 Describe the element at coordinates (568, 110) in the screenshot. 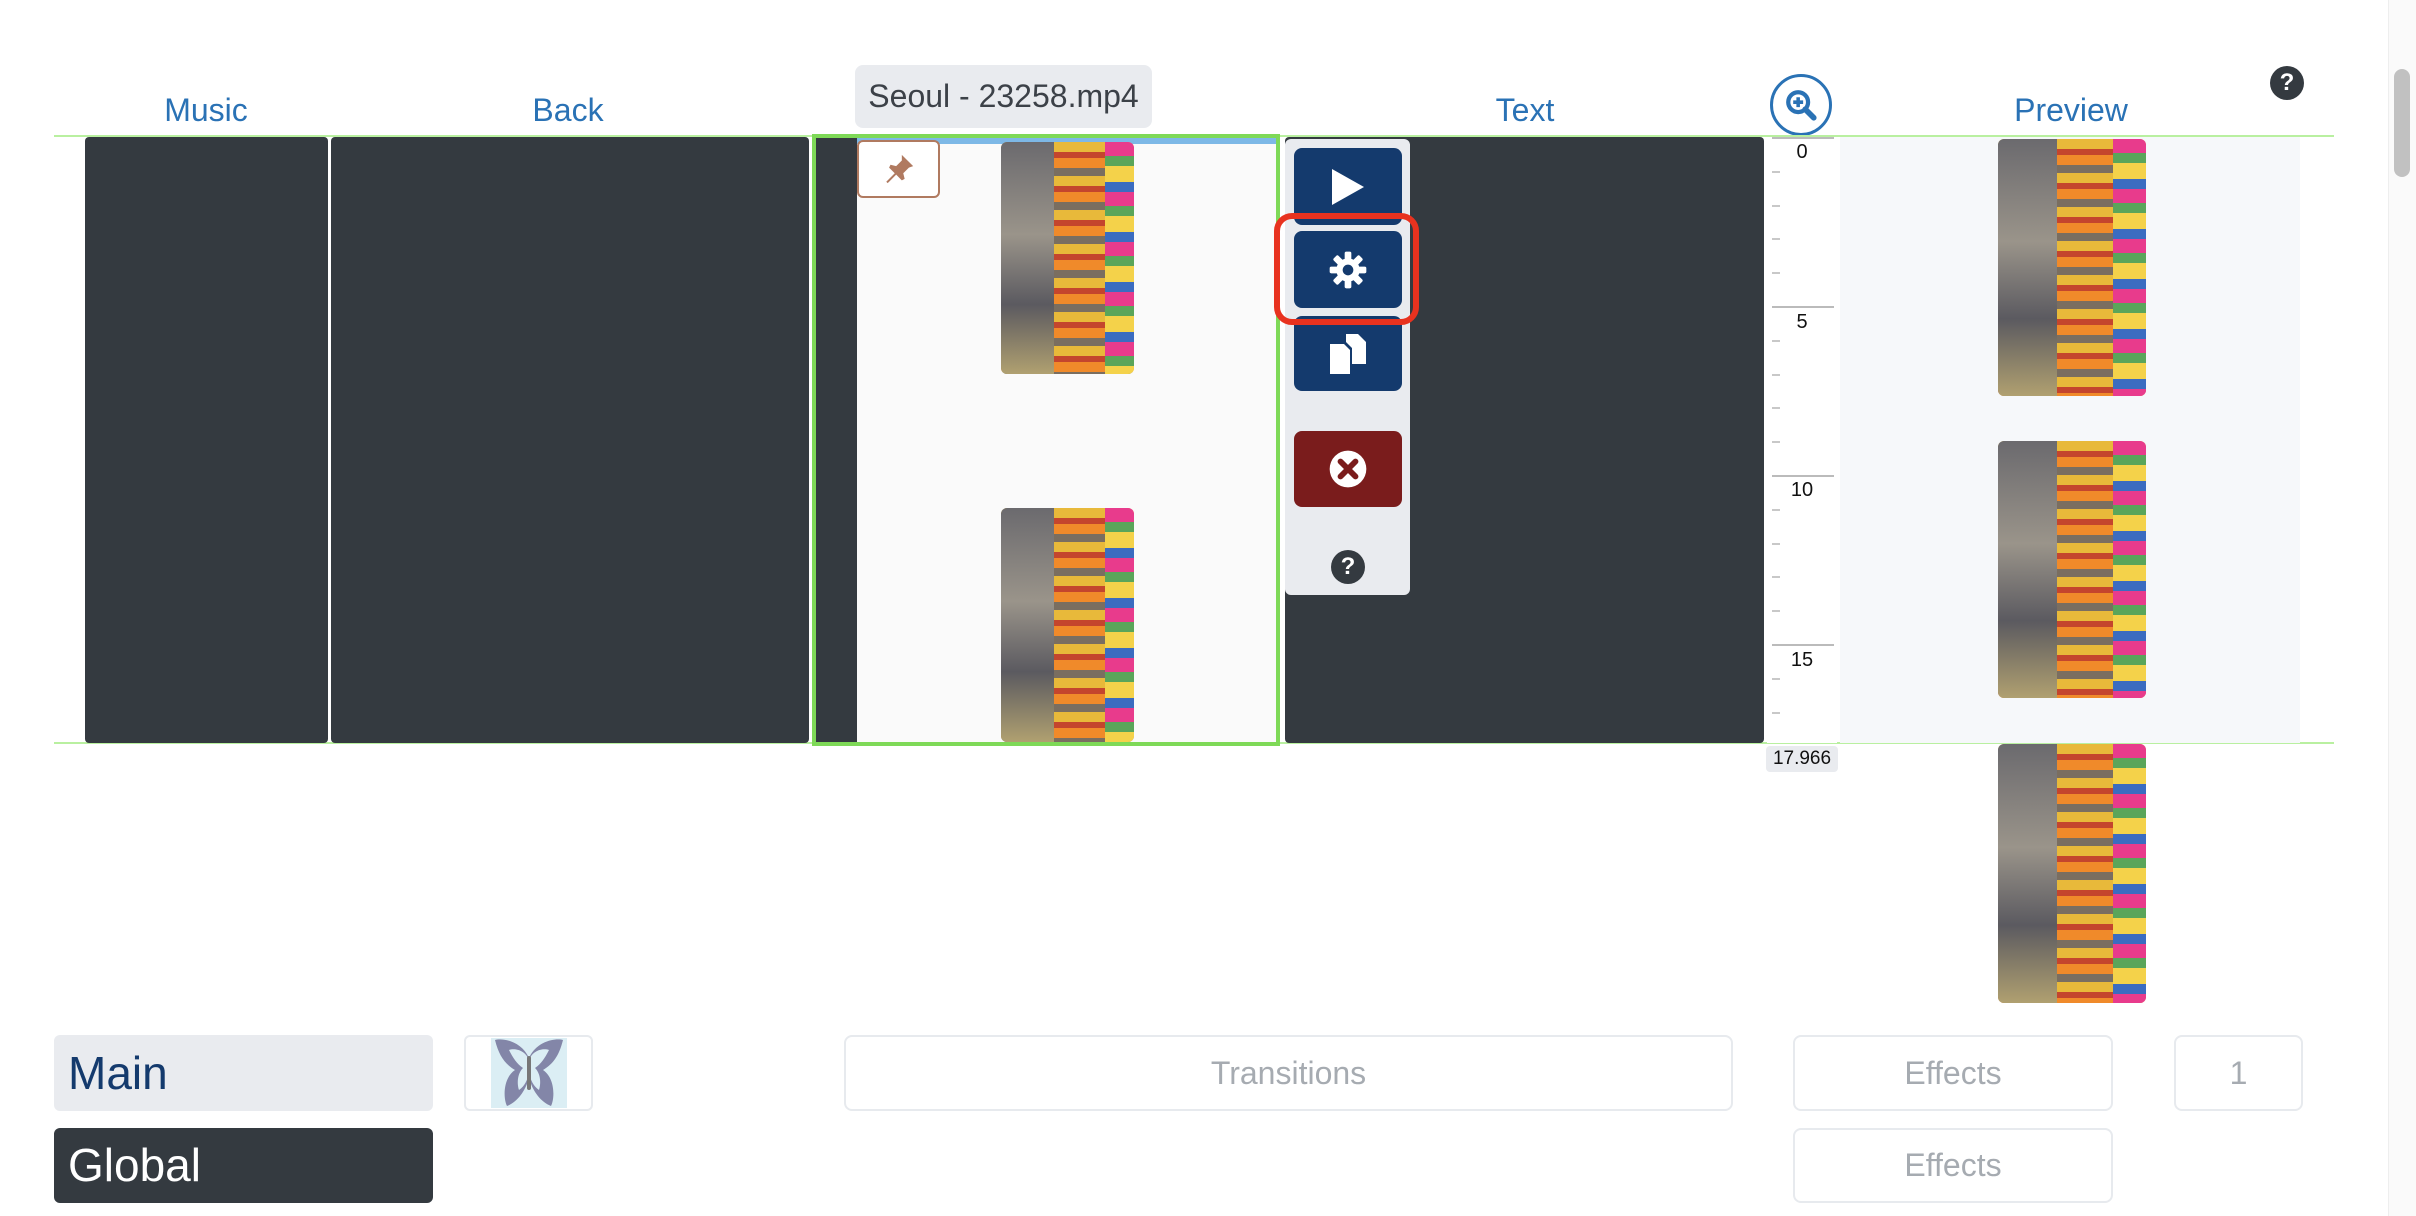

I see `header-back: Back` at that location.